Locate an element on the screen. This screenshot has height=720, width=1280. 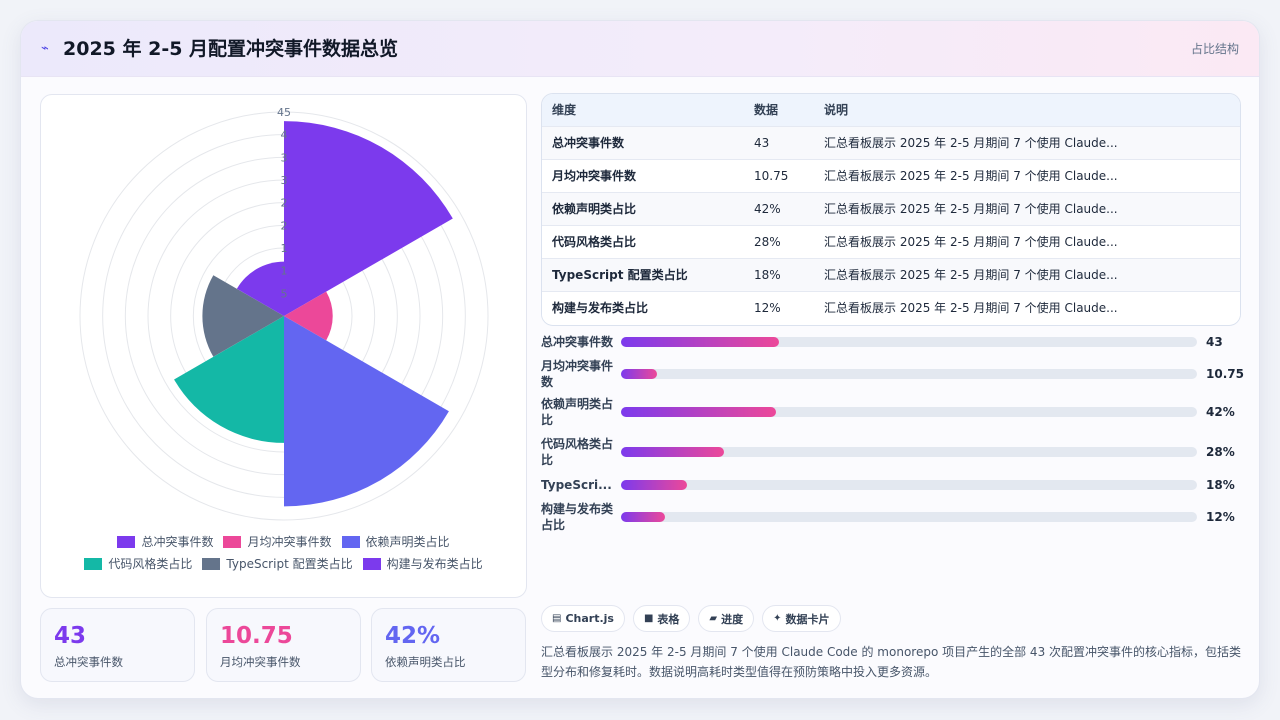
kpi-card-monthly: 10.75 月均冲突事件数 is located at coordinates (283, 645).